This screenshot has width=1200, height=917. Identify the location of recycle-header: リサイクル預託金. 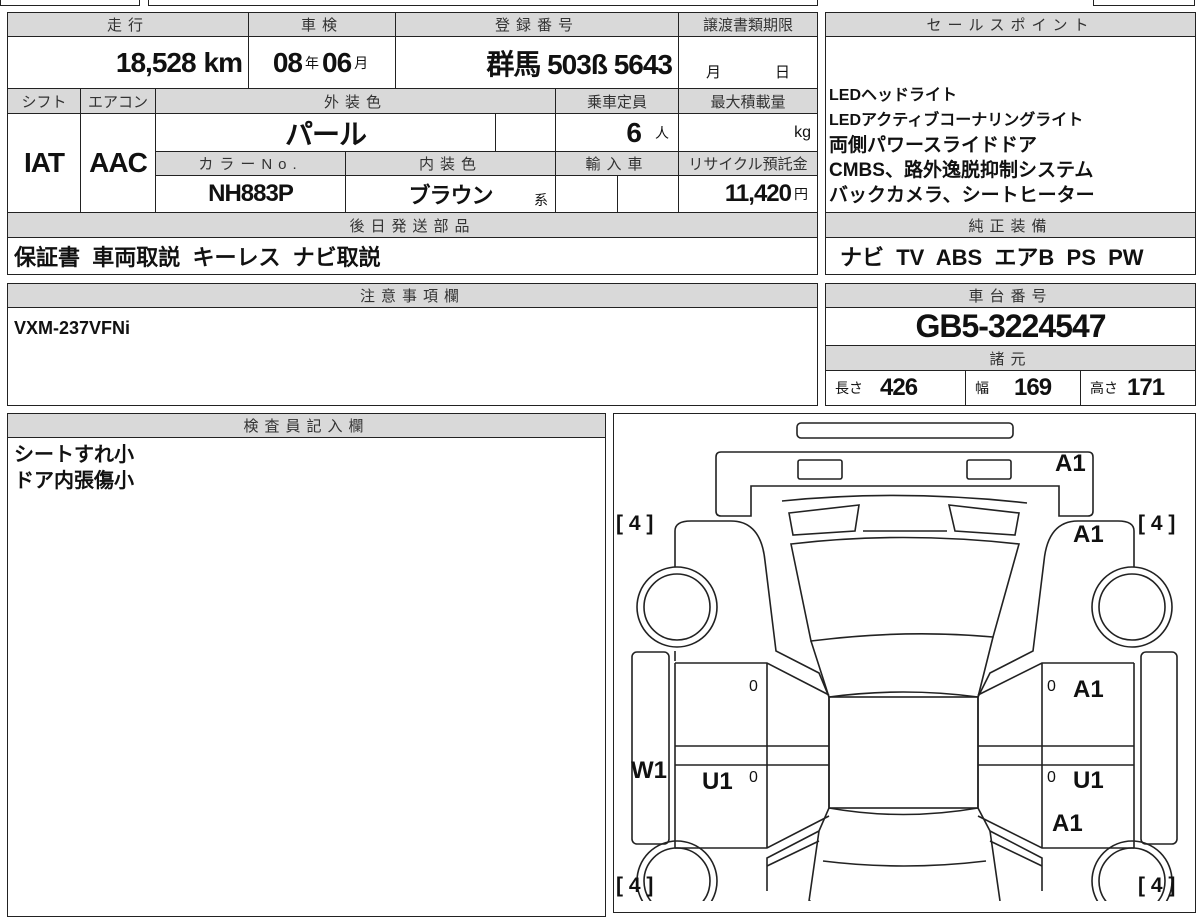
(748, 163).